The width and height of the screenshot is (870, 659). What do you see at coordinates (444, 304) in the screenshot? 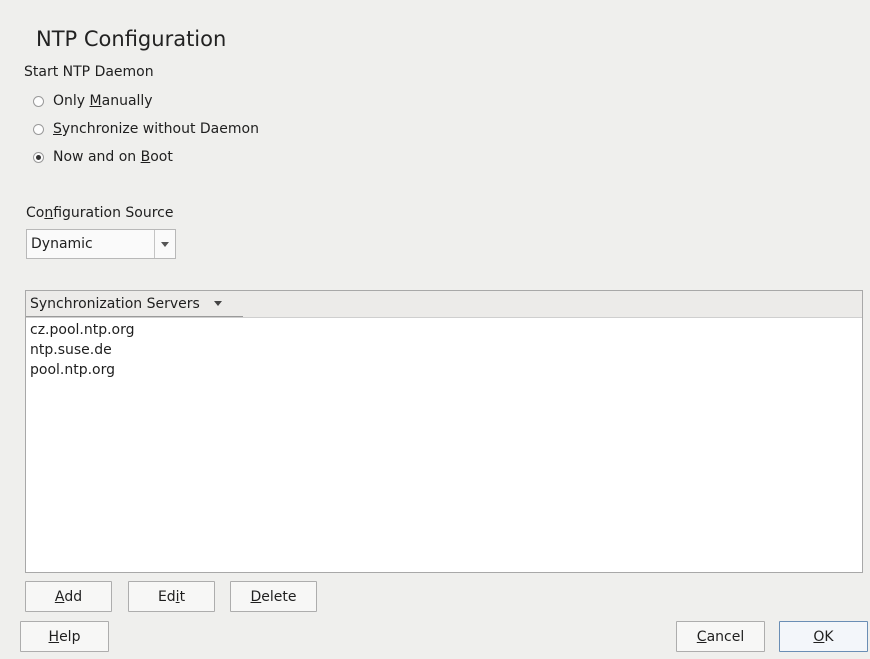
I see `table-header: Synchronization Servers` at bounding box center [444, 304].